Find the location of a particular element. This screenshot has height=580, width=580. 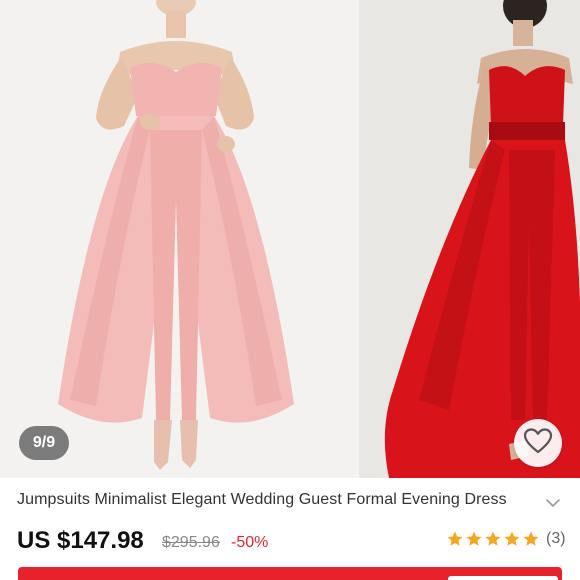

current-price: US $147.98 is located at coordinates (80, 540).